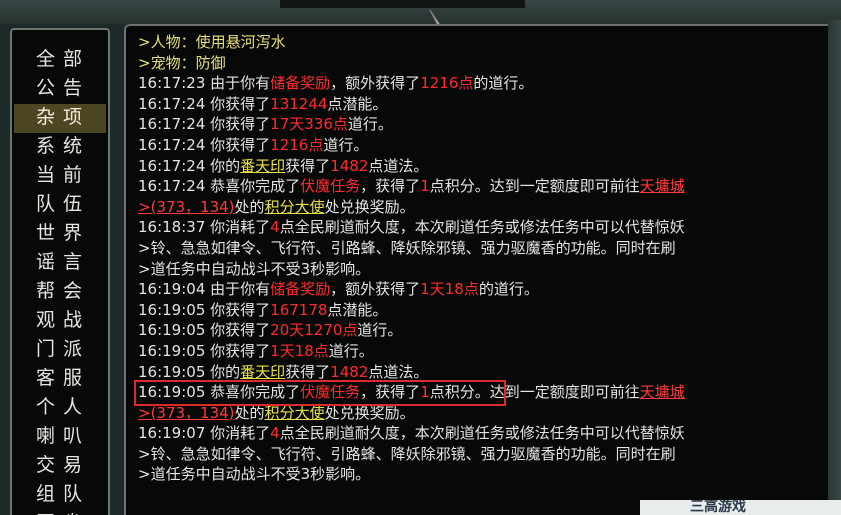 This screenshot has width=841, height=515. I want to click on sidebar-tab: 观战, so click(60, 321).